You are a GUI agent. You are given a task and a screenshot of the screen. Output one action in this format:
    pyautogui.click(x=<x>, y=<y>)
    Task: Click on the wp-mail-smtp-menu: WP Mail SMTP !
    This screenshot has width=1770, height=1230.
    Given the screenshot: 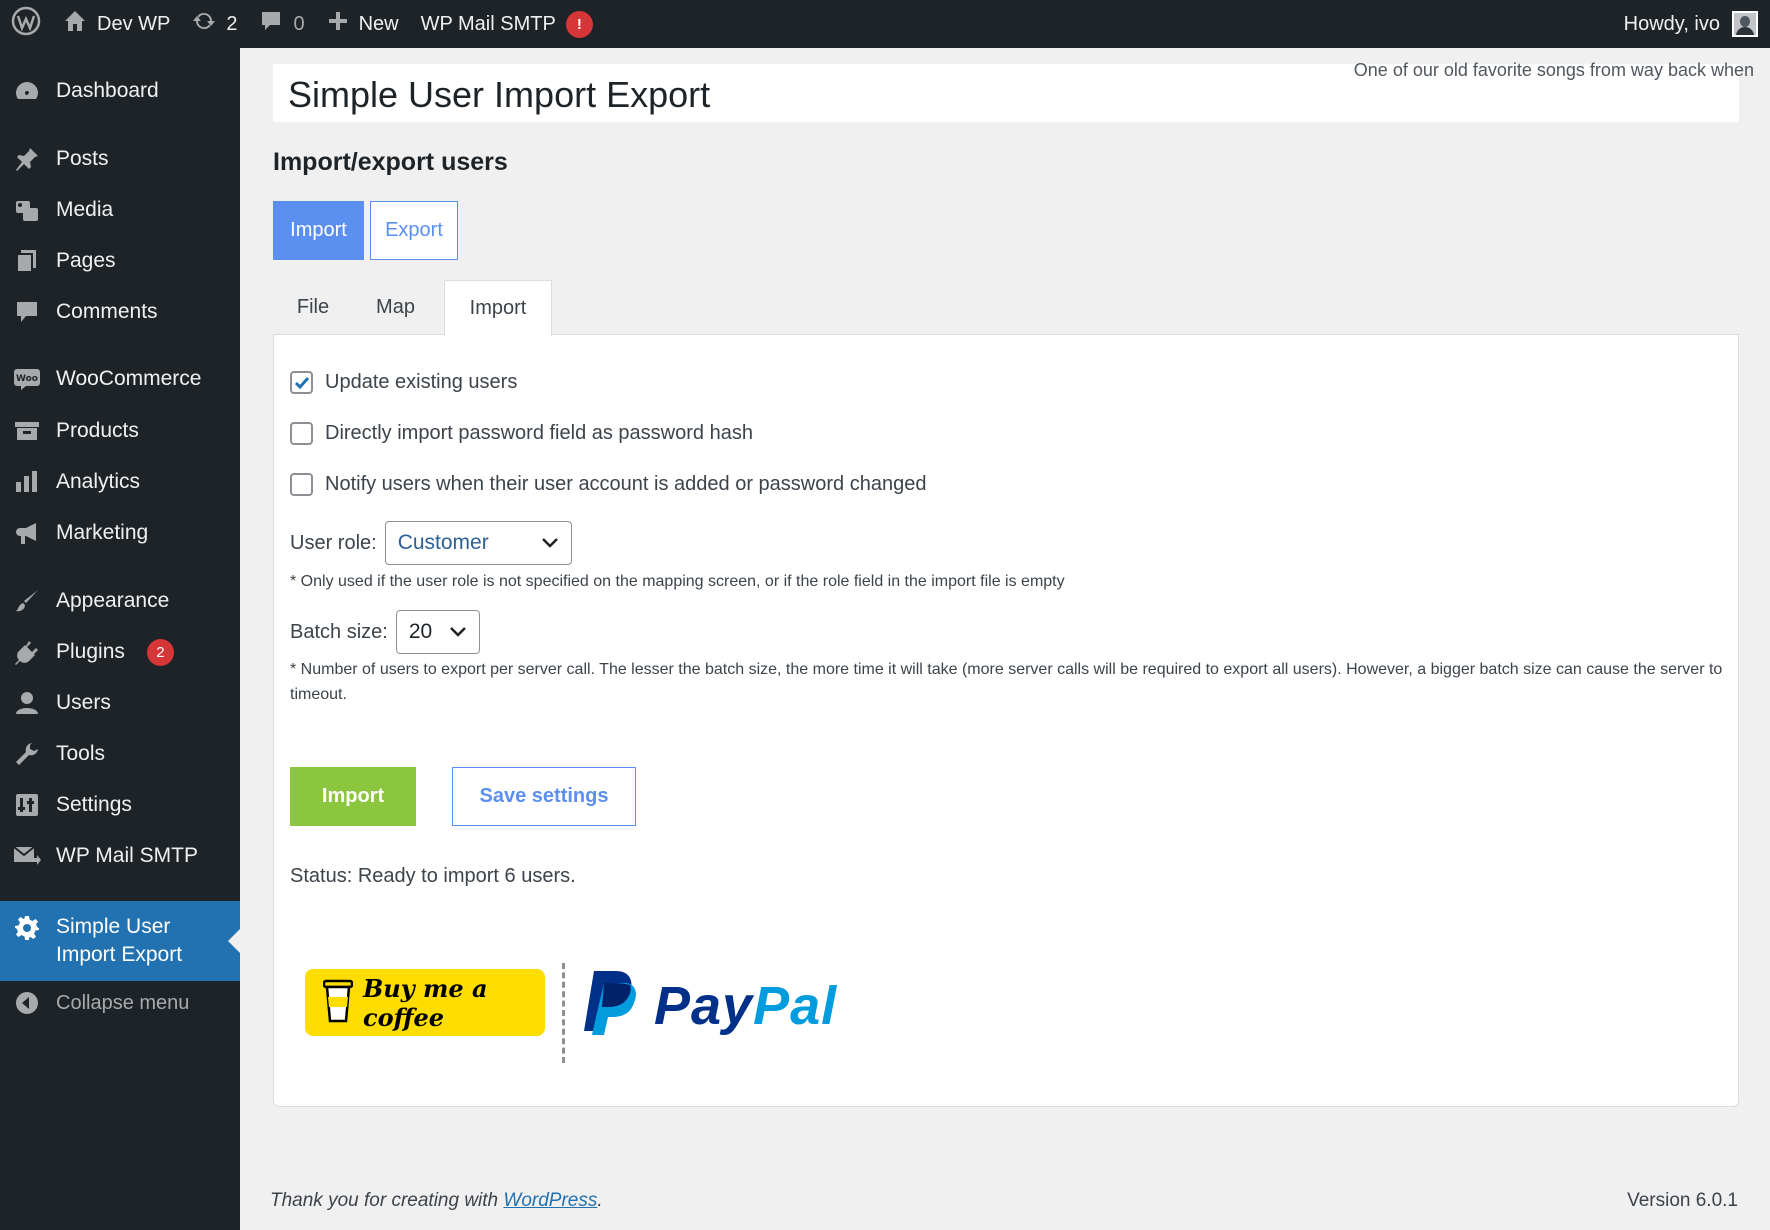 What is the action you would take?
    pyautogui.click(x=507, y=24)
    